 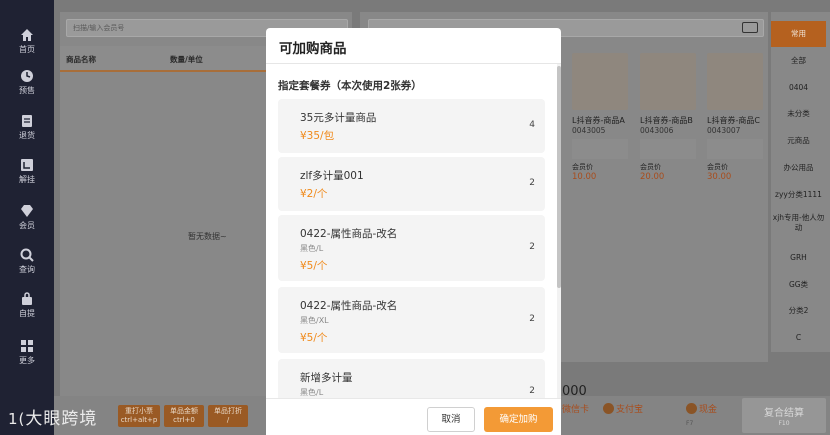 What do you see at coordinates (27, 313) in the screenshot?
I see `nav-label: 自提` at bounding box center [27, 313].